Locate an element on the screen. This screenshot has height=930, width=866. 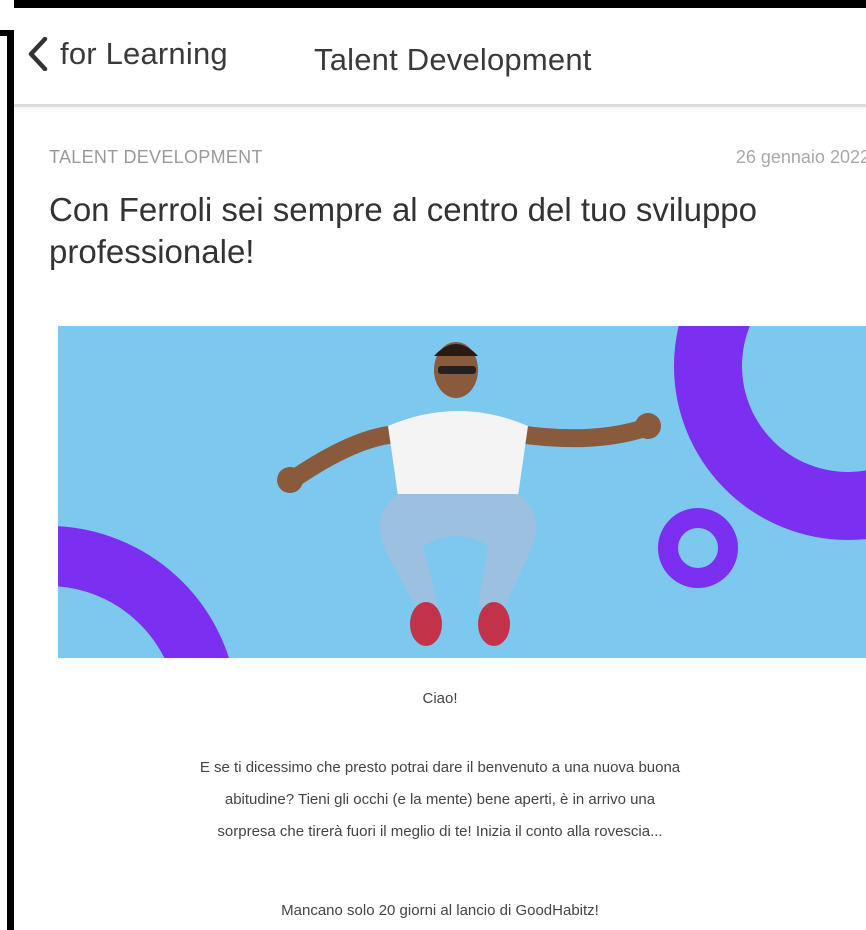
back-button: for Learning is located at coordinates (128, 54).